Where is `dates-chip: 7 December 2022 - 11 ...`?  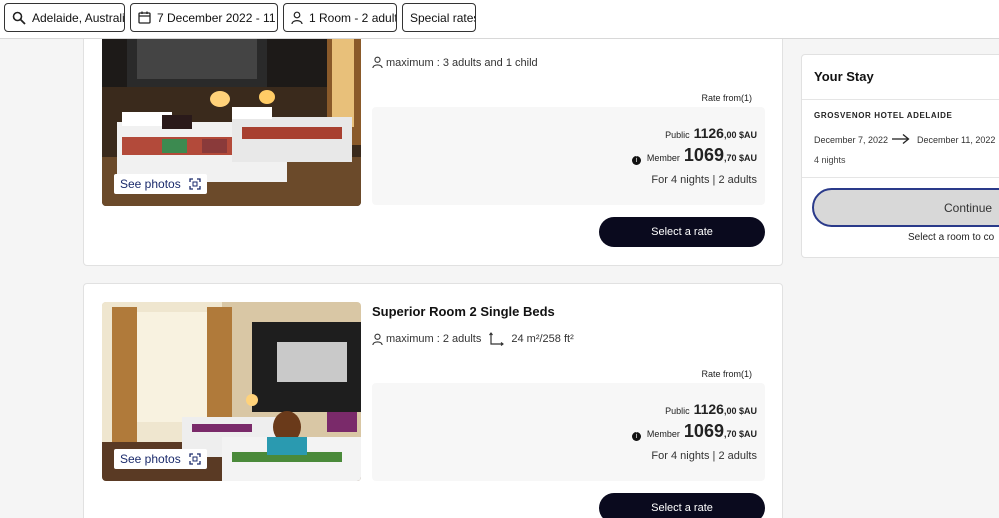
dates-chip: 7 December 2022 - 11 ... is located at coordinates (204, 17).